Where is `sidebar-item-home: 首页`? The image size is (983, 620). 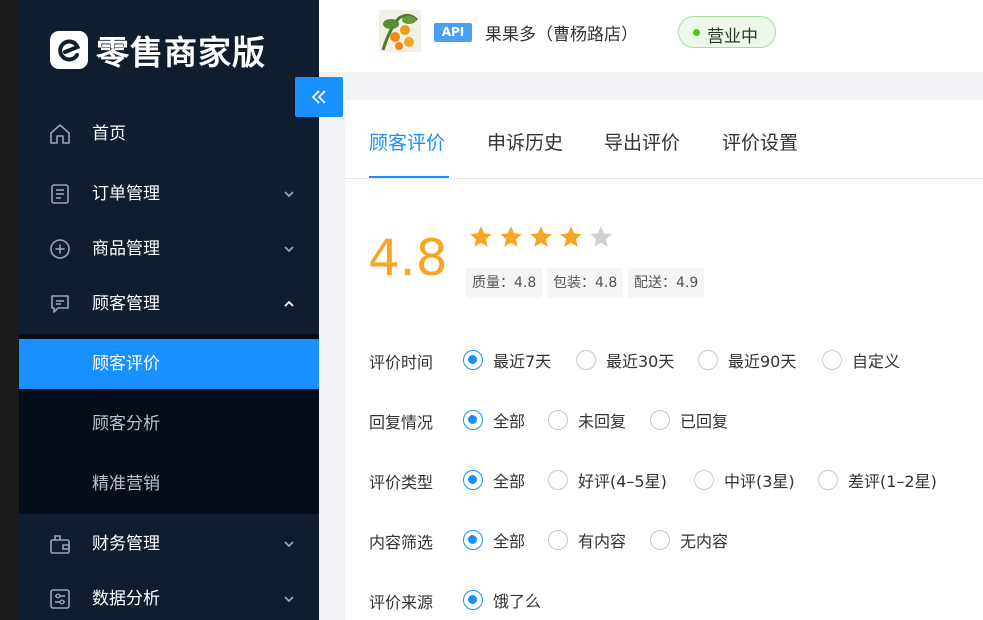 sidebar-item-home: 首页 is located at coordinates (169, 134).